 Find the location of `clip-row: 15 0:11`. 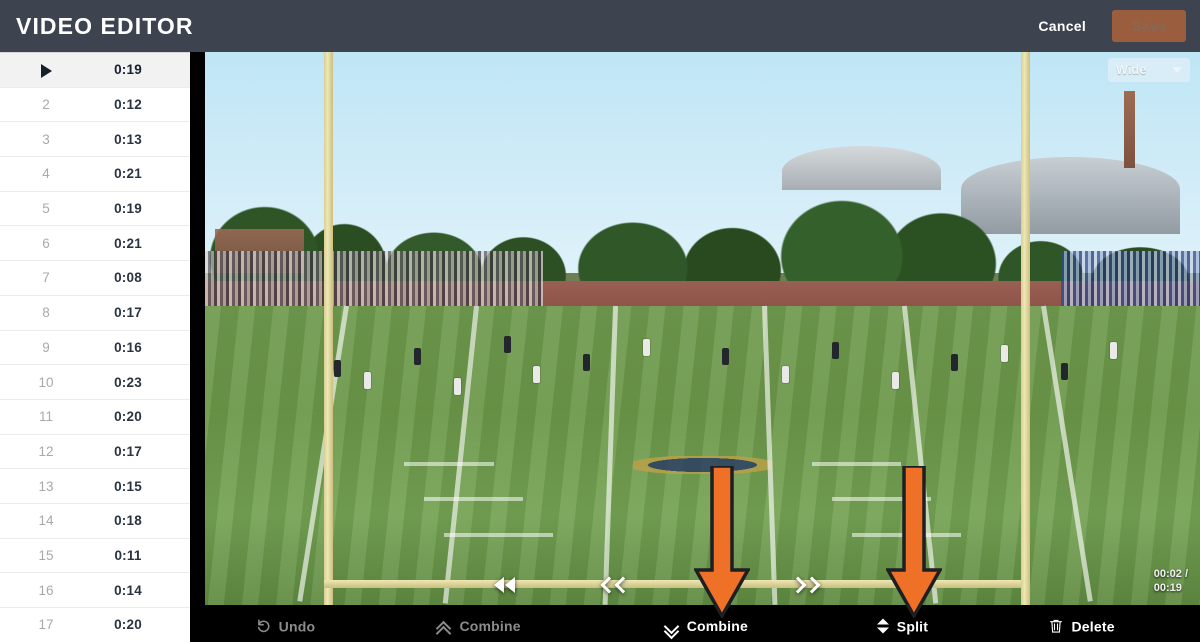

clip-row: 15 0:11 is located at coordinates (95, 556).